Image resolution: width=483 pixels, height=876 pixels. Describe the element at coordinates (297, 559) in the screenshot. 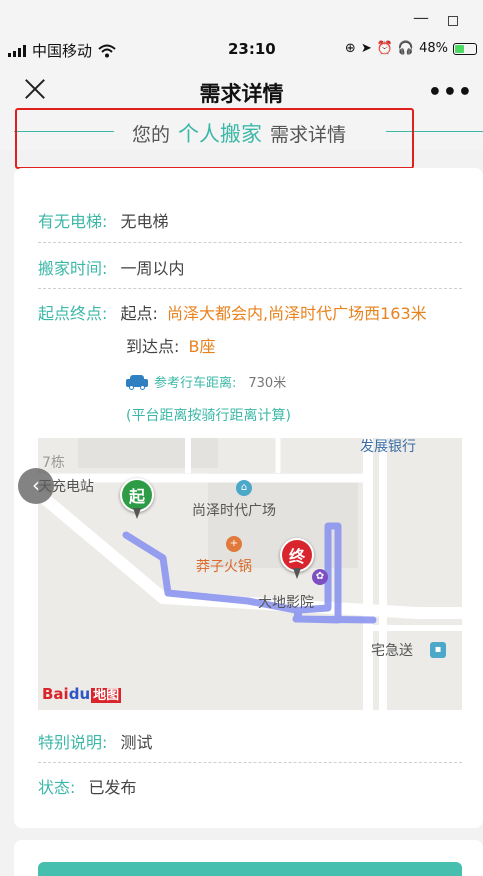

I see `end-pin-icon: 终` at that location.